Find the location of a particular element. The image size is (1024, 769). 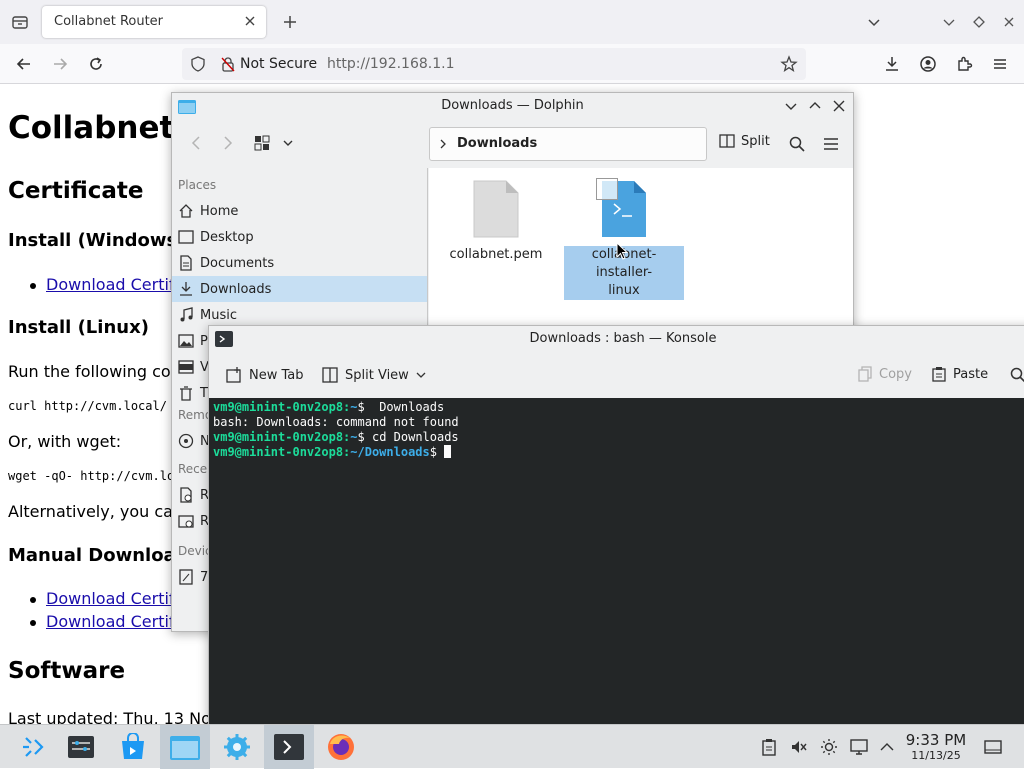

copy-button: Copy is located at coordinates (884, 374).